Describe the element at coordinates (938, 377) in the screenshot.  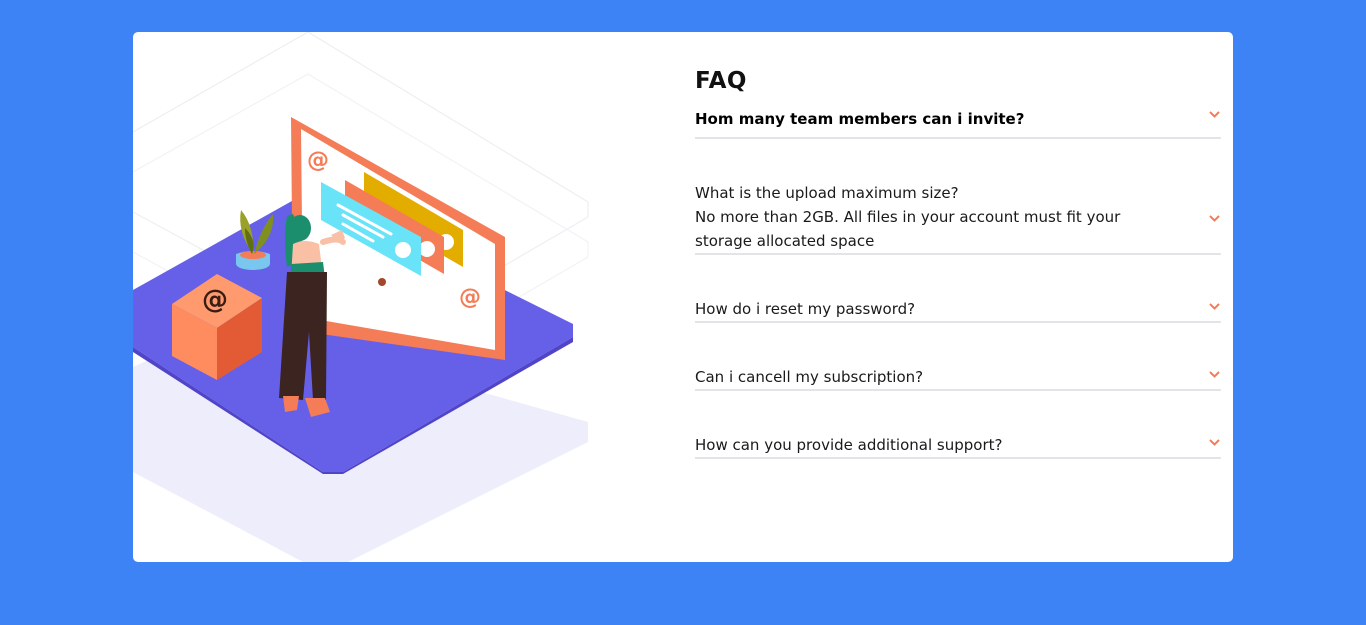
I see `faq-question: Can i cancell my subscription?` at that location.